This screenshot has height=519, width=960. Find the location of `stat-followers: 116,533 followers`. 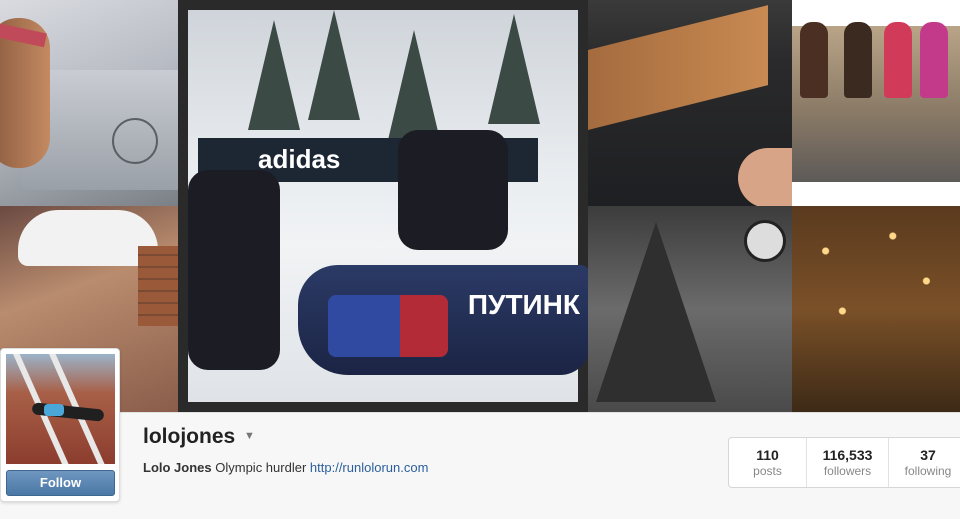

stat-followers: 116,533 followers is located at coordinates (848, 462).